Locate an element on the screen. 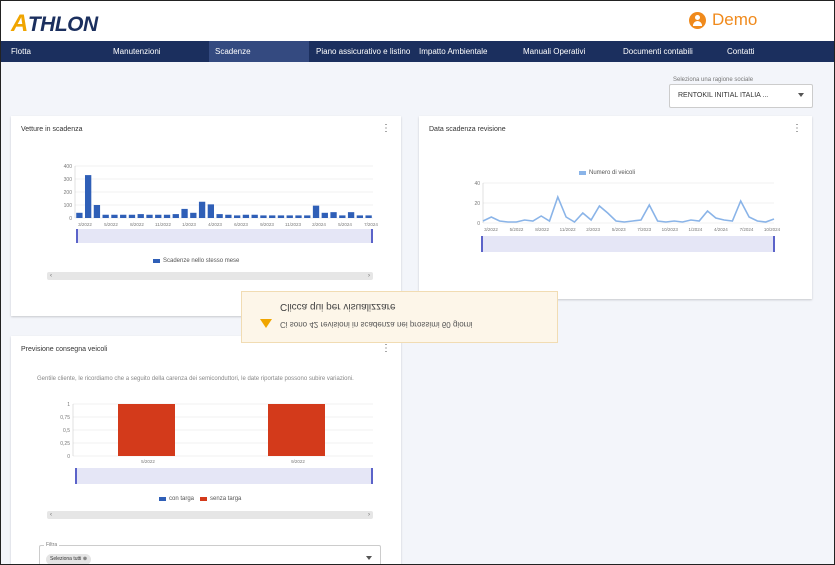  athlon-logo: ATHLON is located at coordinates (54, 24).